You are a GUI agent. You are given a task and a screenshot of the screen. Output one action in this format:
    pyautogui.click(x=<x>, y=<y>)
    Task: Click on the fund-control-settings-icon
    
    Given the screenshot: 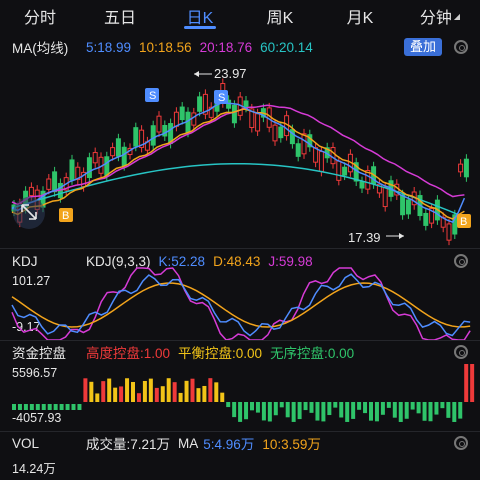 What is the action you would take?
    pyautogui.click(x=461, y=352)
    